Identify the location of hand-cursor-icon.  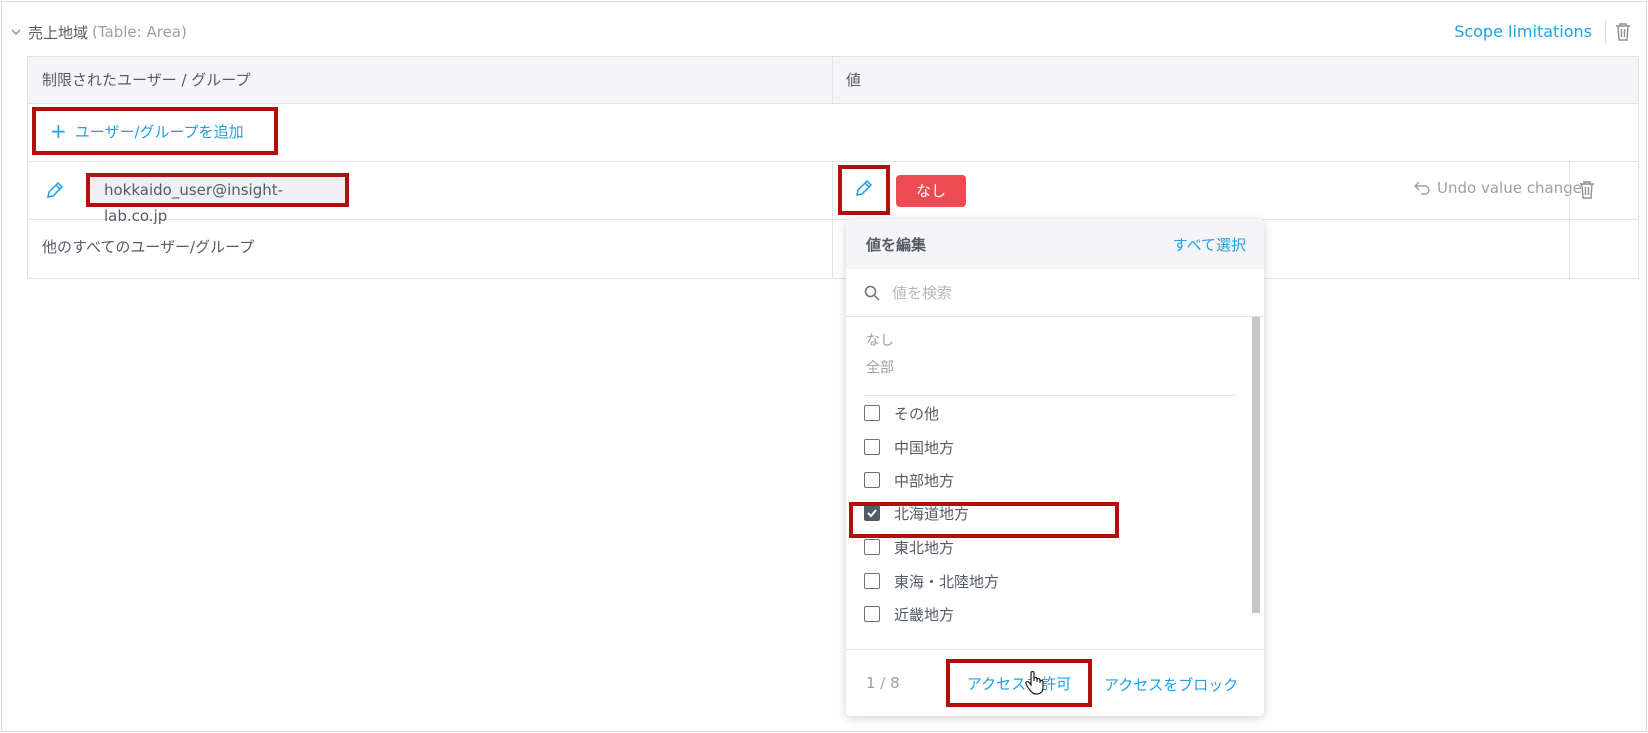
(1035, 683).